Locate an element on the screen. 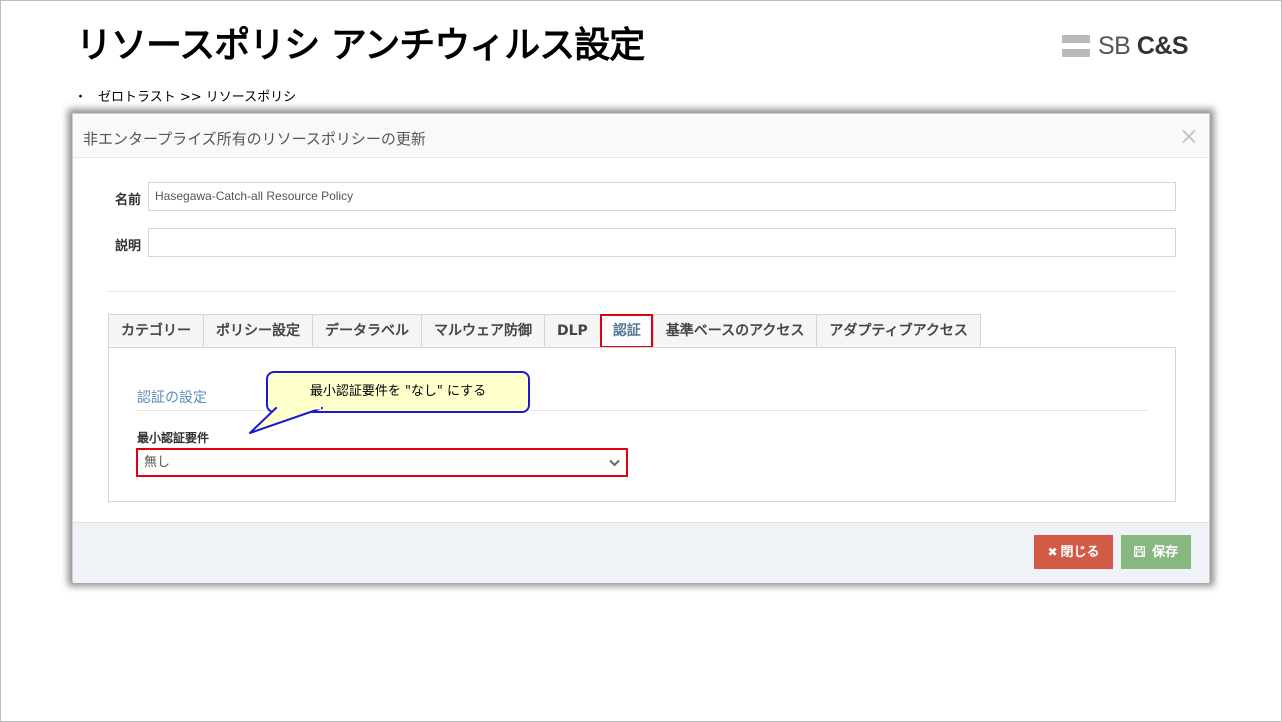 The height and width of the screenshot is (722, 1282). floppy-icon is located at coordinates (1141, 552).